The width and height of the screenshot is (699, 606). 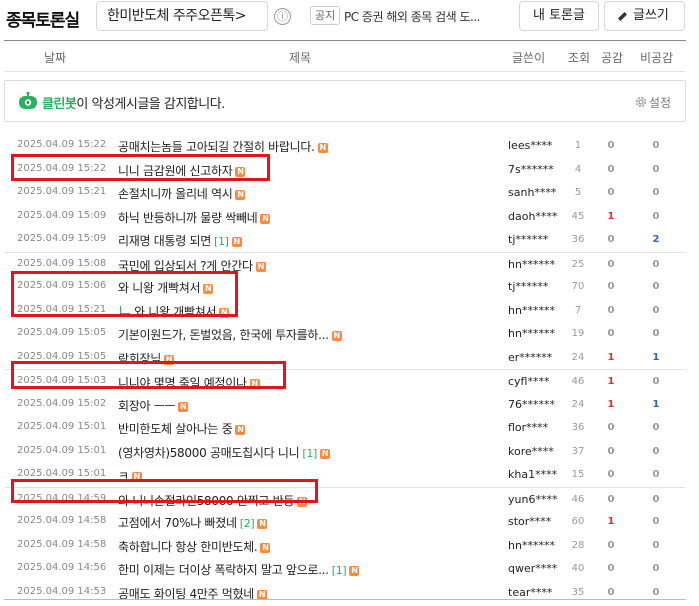 What do you see at coordinates (295, 522) in the screenshot?
I see `post-title-link: 고점에서 70%나 빠졌네 [2] N` at bounding box center [295, 522].